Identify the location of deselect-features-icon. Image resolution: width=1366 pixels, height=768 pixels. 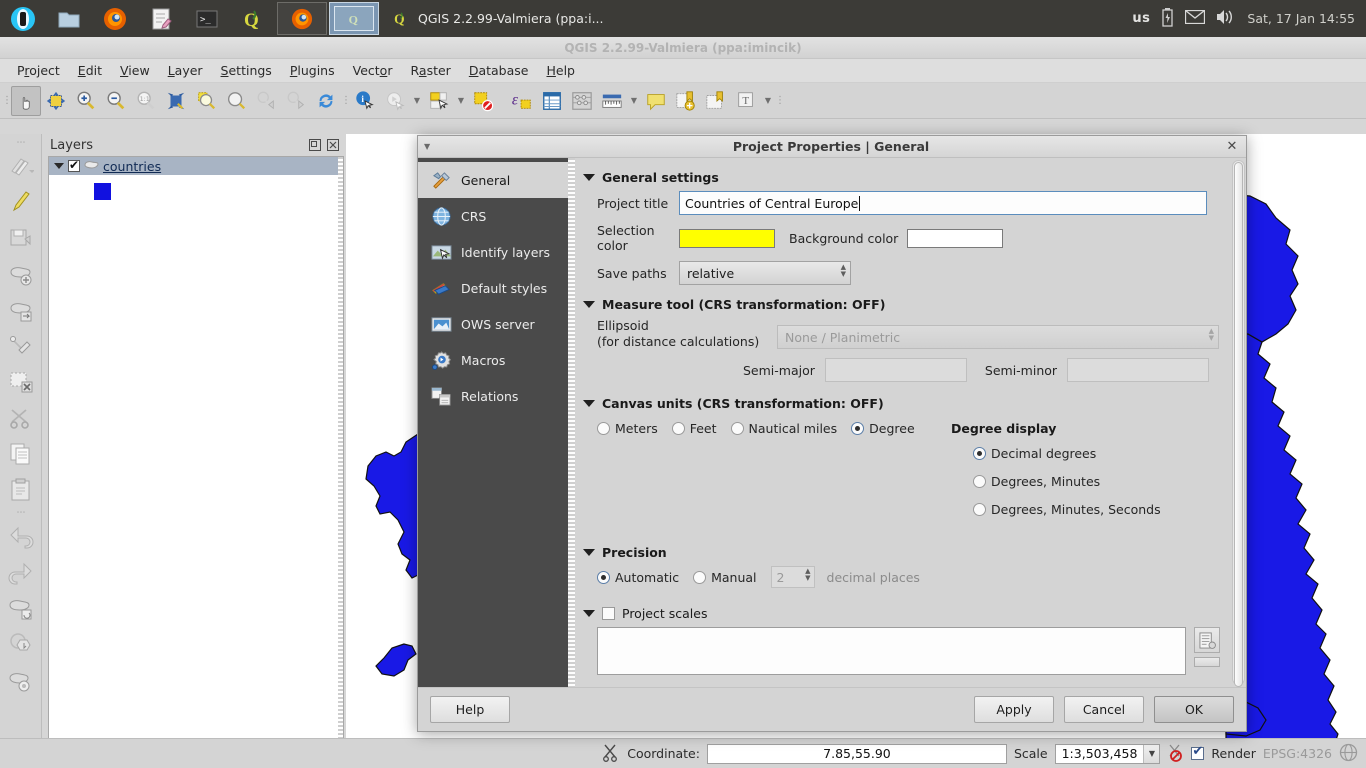
(483, 101).